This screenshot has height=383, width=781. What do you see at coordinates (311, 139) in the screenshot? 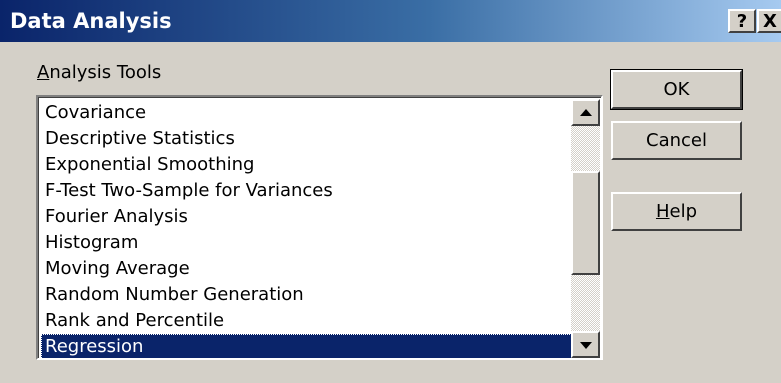
I see `list-item: Descriptive Statistics` at bounding box center [311, 139].